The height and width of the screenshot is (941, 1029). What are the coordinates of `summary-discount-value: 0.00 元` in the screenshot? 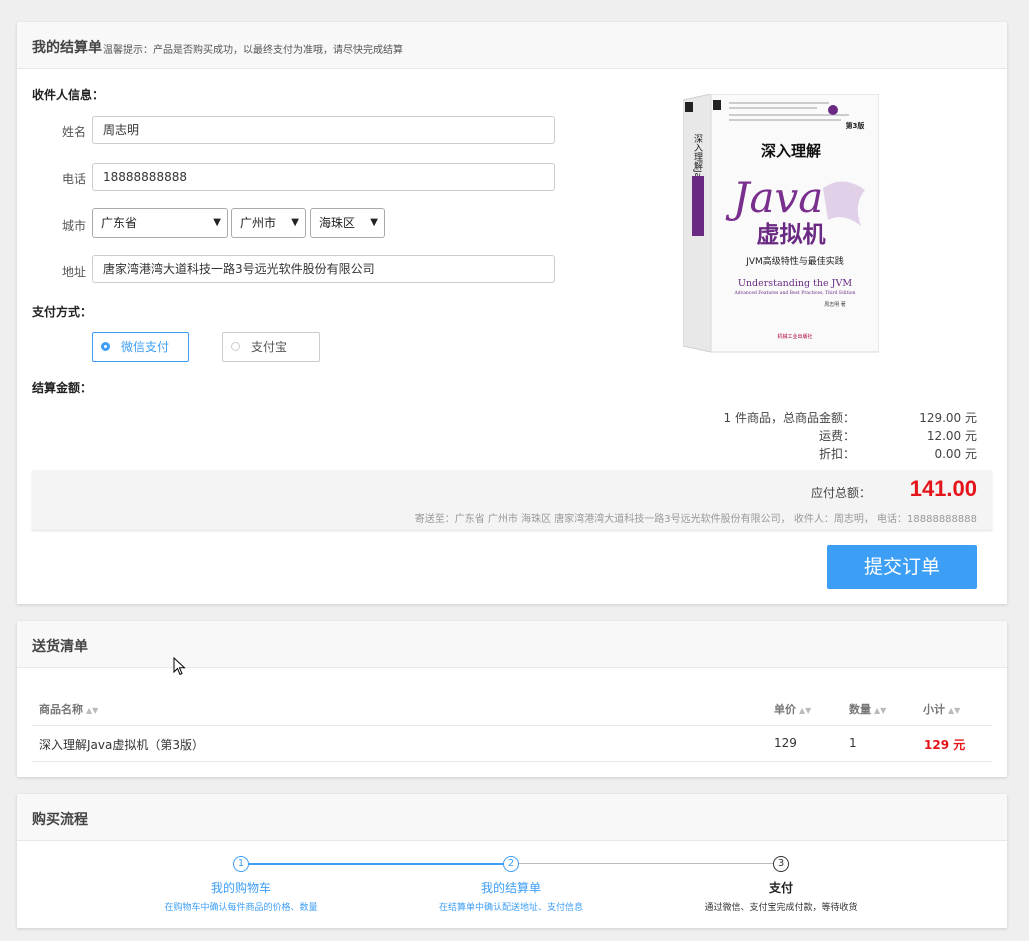 It's located at (955, 454).